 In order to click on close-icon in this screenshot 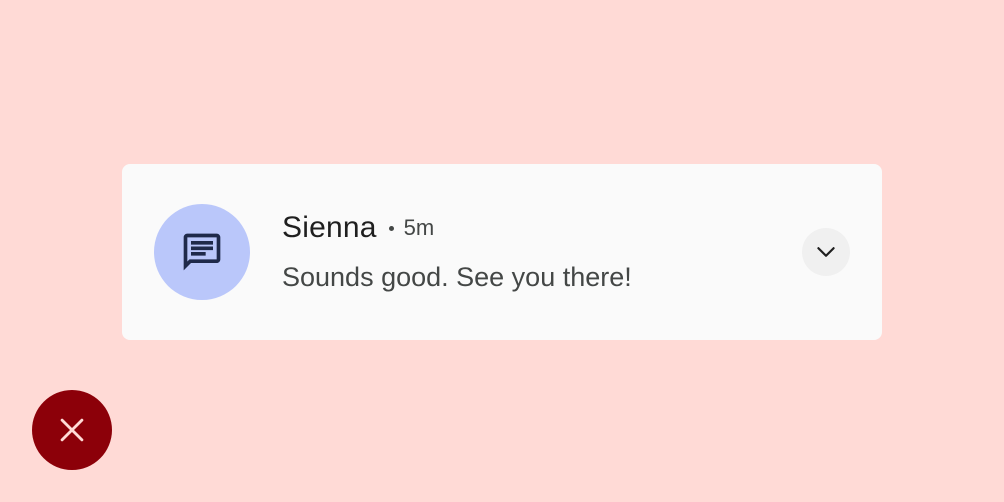, I will do `click(72, 430)`.